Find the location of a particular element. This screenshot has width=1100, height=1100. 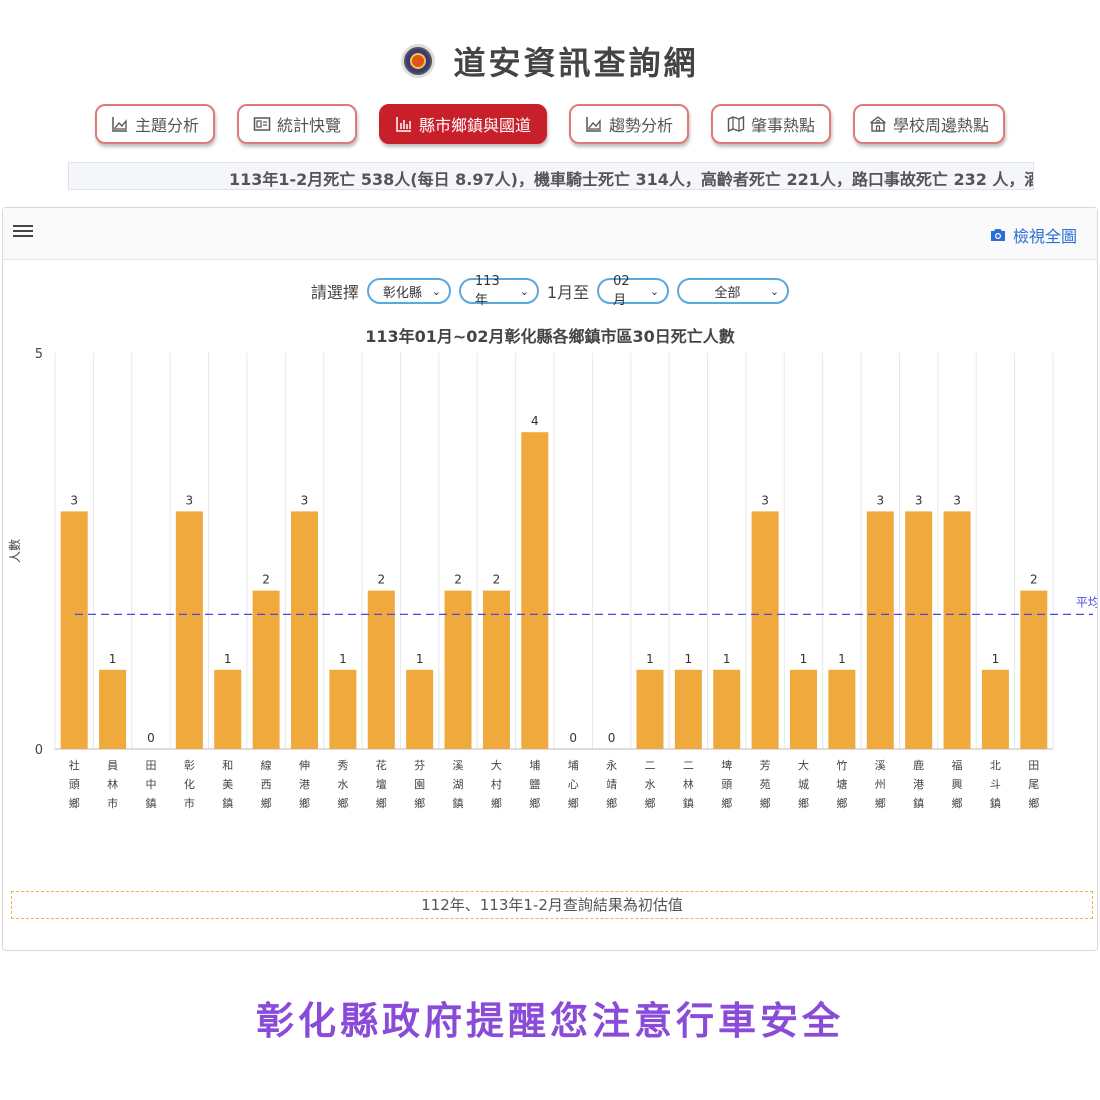

main-nav: 主題分析 統計快覽 縣市鄉鎮與國道 趨勢分析 肇事熱點 學校周邊熱點 is located at coordinates (550, 124).